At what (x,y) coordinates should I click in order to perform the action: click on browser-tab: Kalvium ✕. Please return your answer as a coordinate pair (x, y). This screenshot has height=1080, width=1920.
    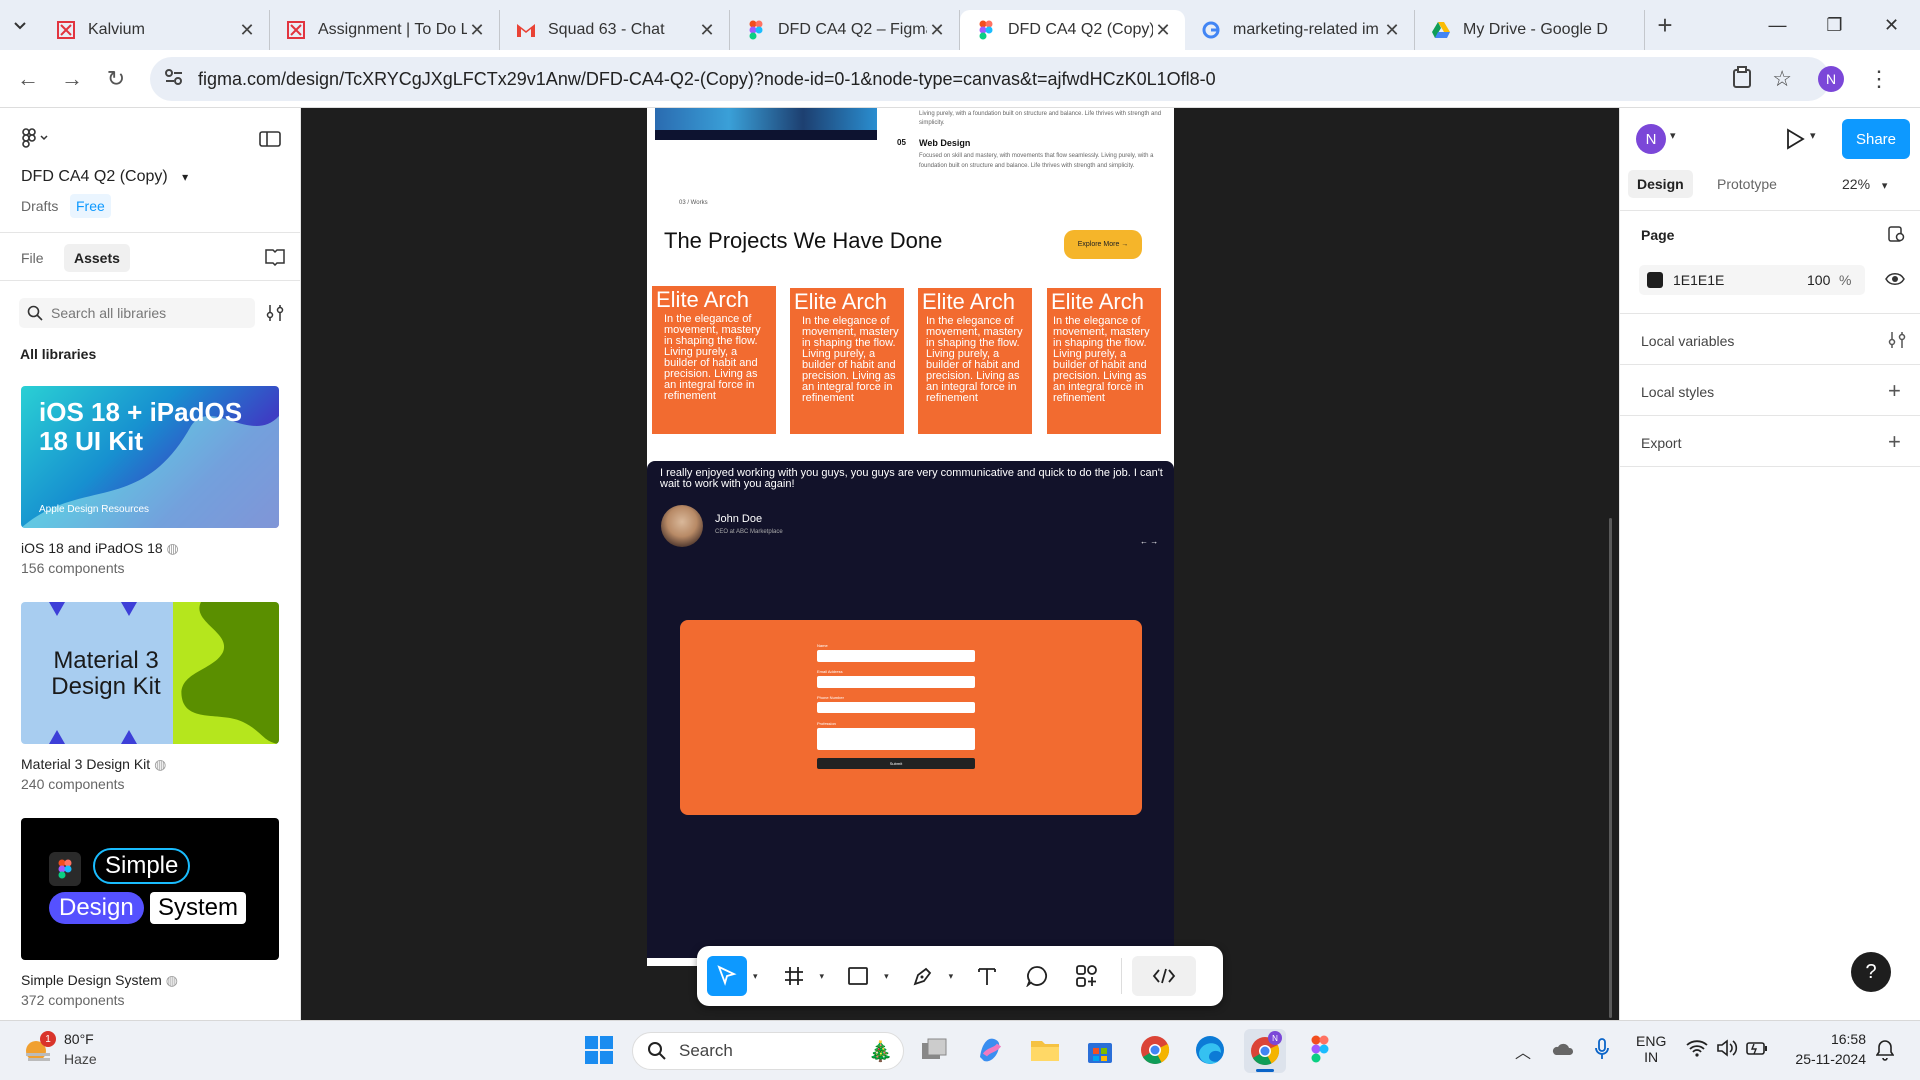
    Looking at the image, I should click on (155, 30).